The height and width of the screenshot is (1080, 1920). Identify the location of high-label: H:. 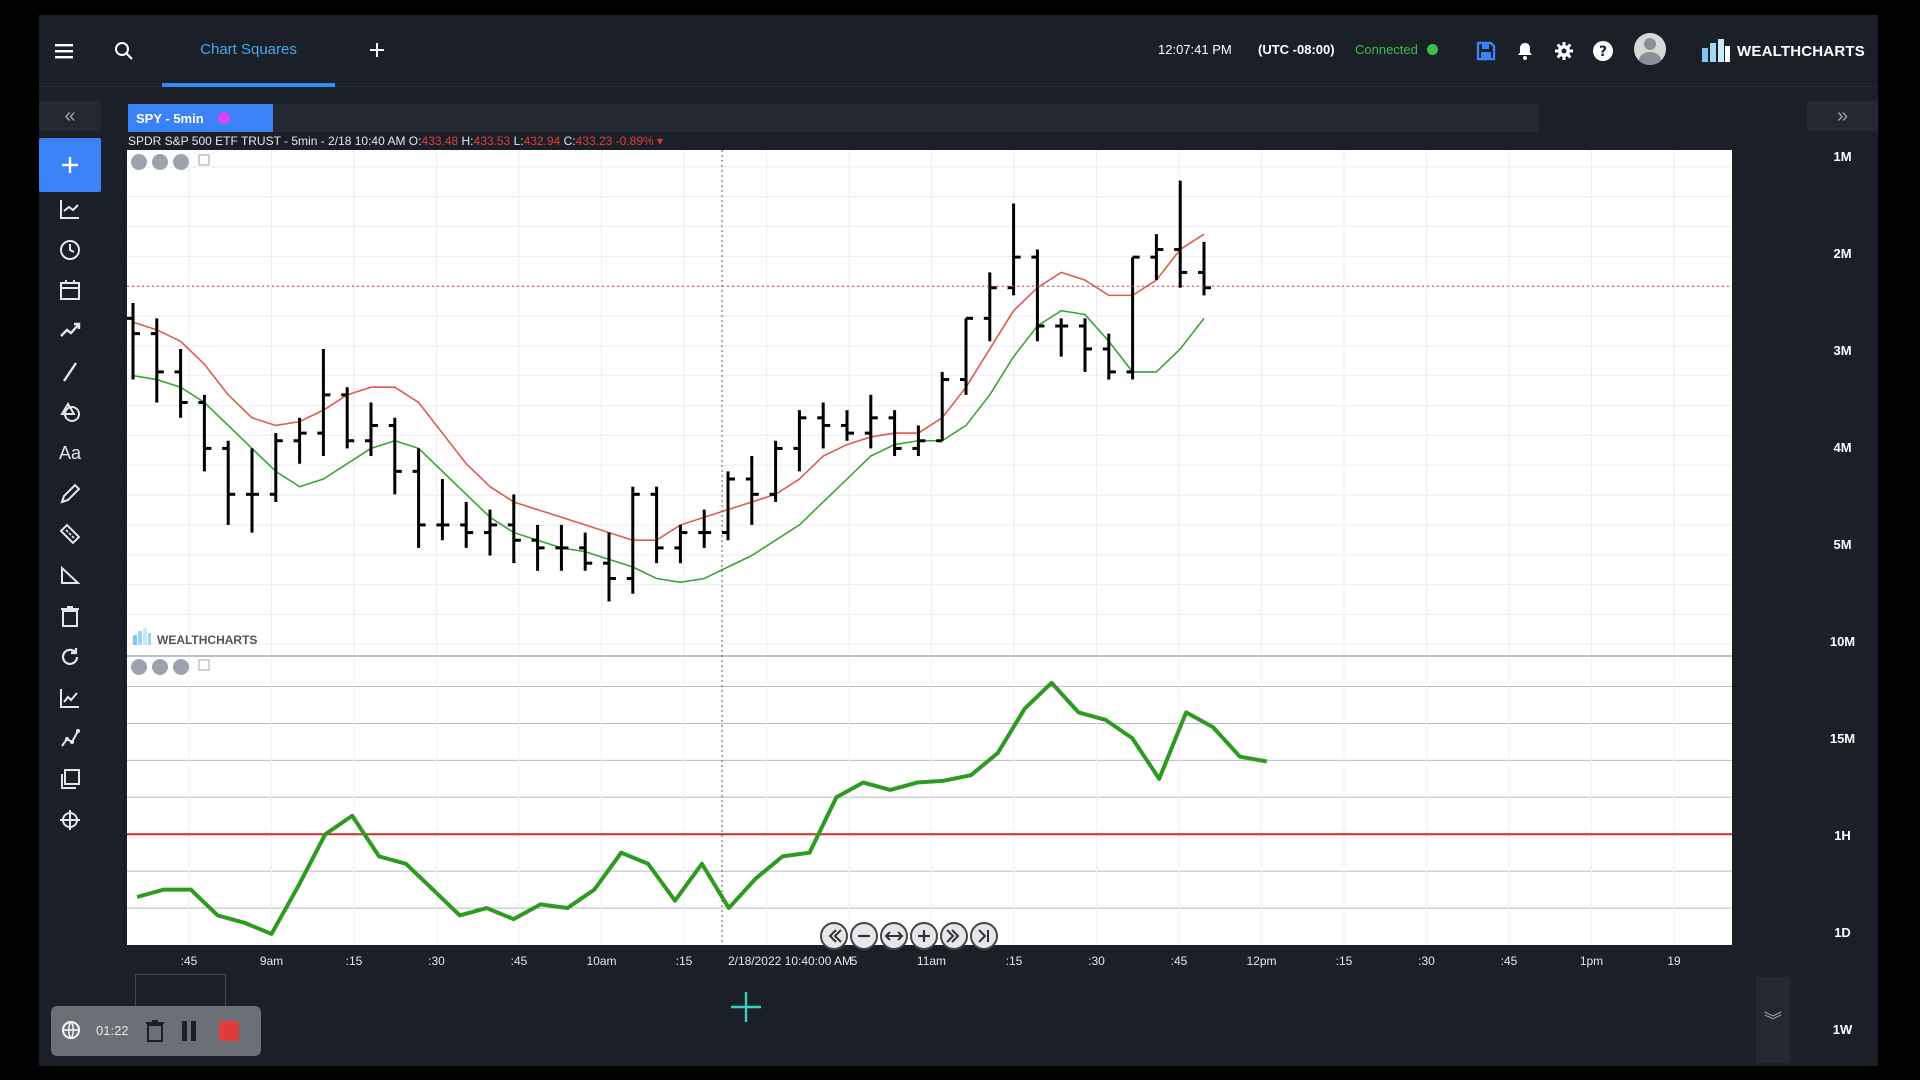
(467, 141).